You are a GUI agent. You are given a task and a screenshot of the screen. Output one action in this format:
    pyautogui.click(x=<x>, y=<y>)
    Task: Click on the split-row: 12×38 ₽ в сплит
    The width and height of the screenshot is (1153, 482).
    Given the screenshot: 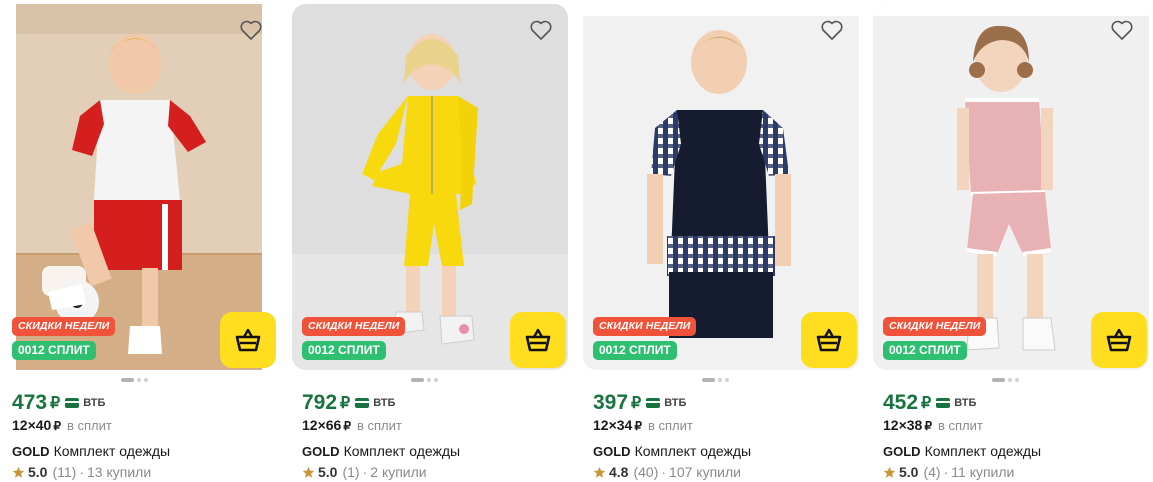 What is the action you would take?
    pyautogui.click(x=933, y=427)
    